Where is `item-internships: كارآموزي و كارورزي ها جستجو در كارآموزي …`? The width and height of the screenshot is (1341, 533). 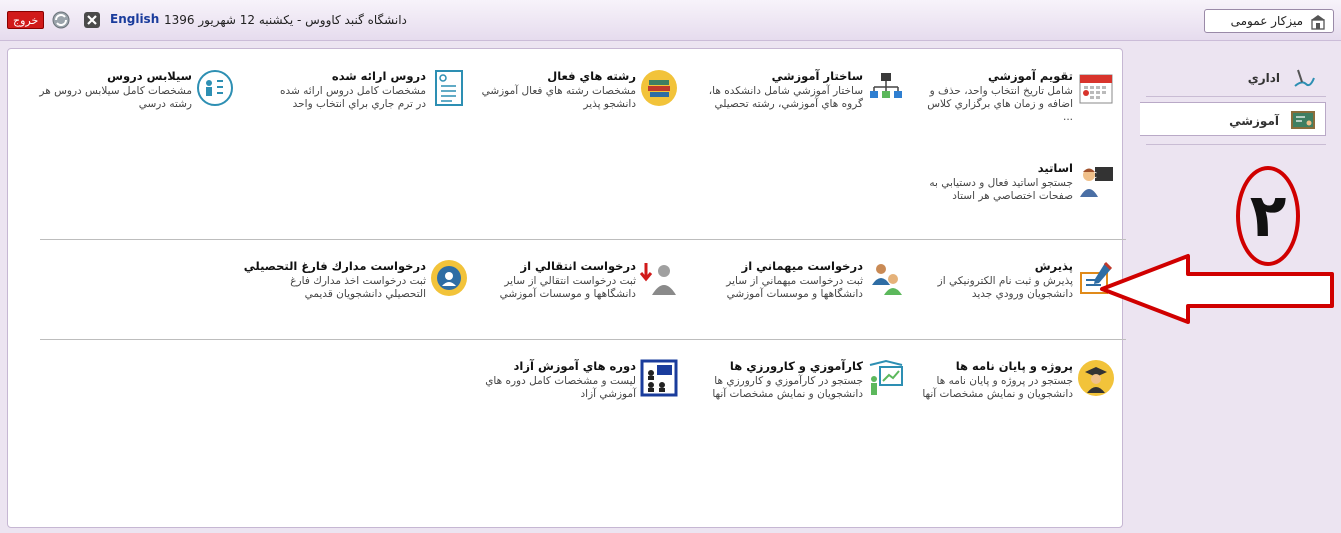
item-internships: كارآموزي و كارورزي ها جستجو در كارآموزي … is located at coordinates (805, 394).